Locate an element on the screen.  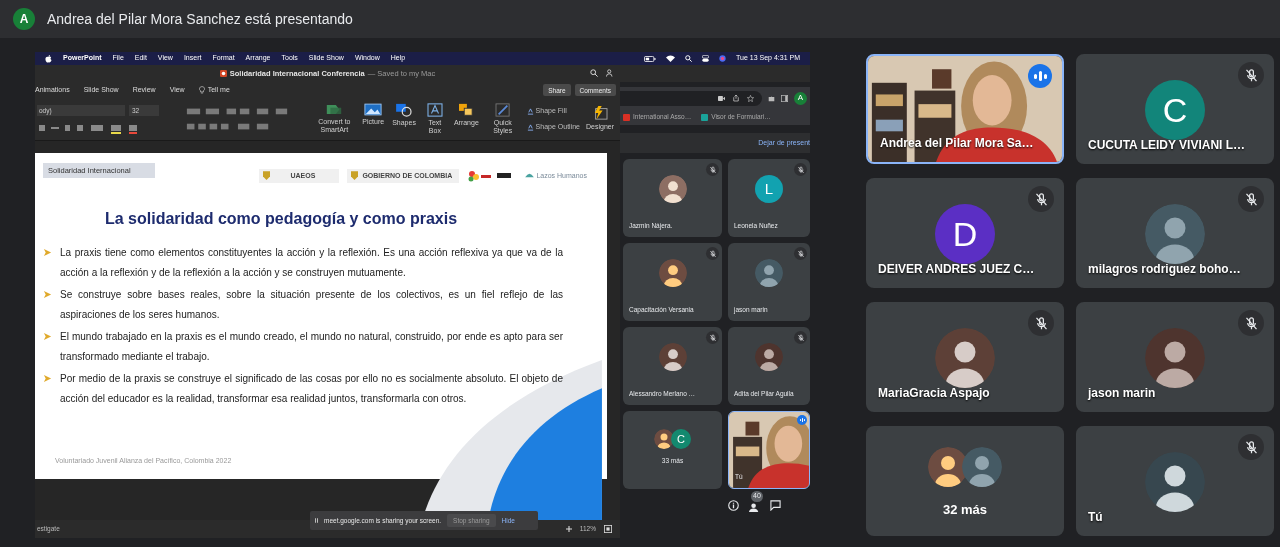
toggle-icon is located at coordinates (706, 58).